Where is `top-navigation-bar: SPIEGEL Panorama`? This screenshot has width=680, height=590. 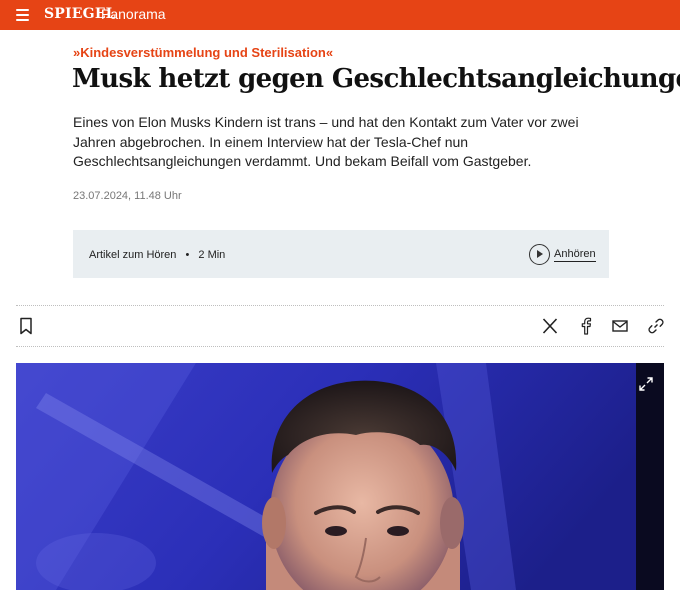 top-navigation-bar: SPIEGEL Panorama is located at coordinates (340, 15).